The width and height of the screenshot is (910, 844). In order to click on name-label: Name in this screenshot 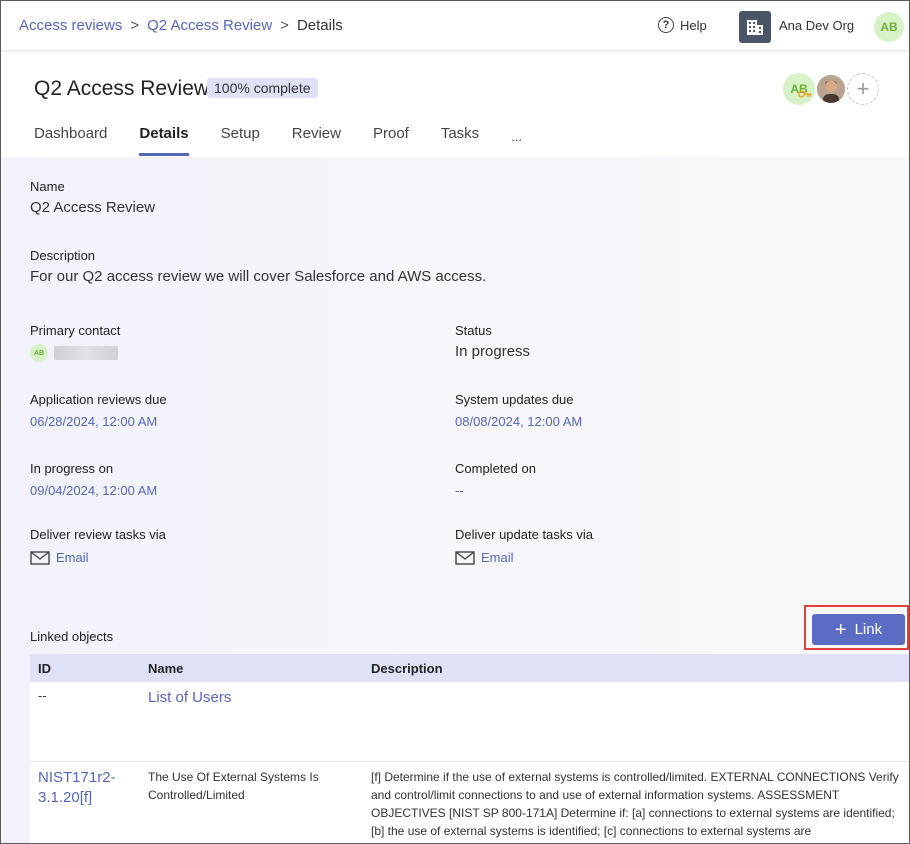, I will do `click(47, 186)`.